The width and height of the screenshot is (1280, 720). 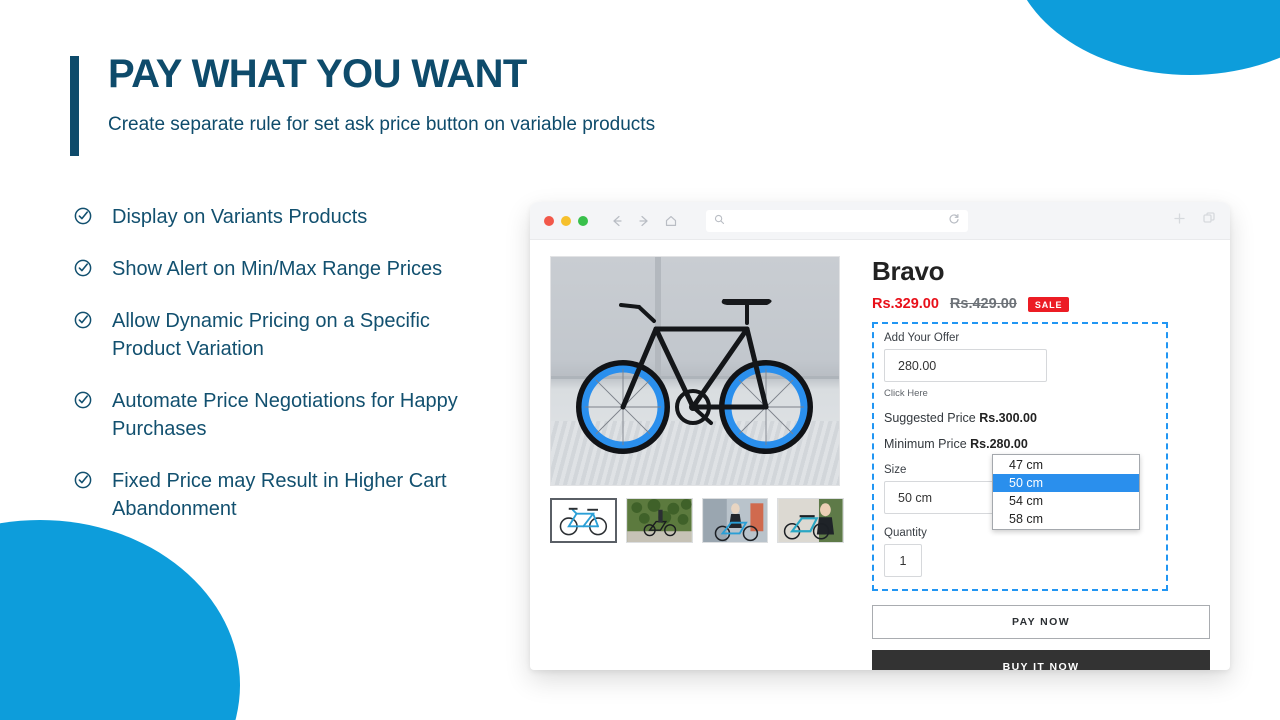 I want to click on minimize-window-dot, so click(x=566, y=220).